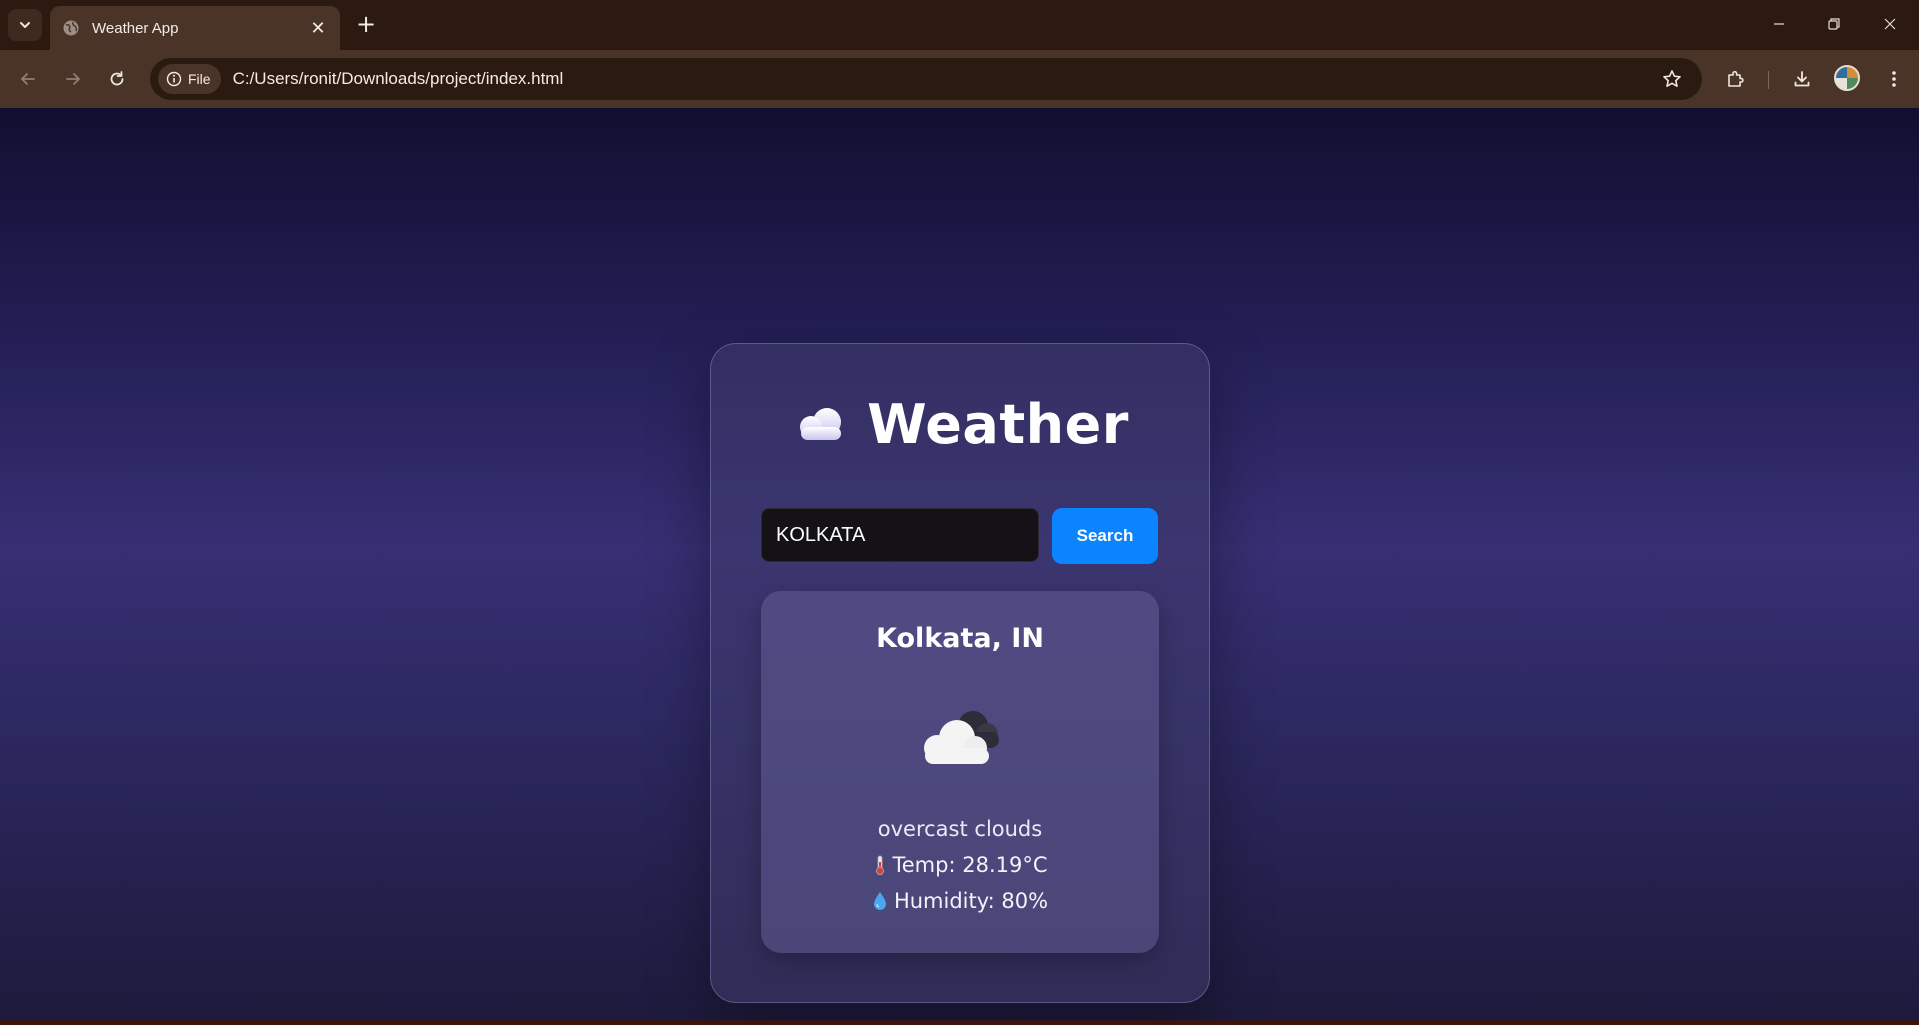 This screenshot has width=1919, height=1025. What do you see at coordinates (960, 829) in the screenshot?
I see `weather-description: overcast clouds` at bounding box center [960, 829].